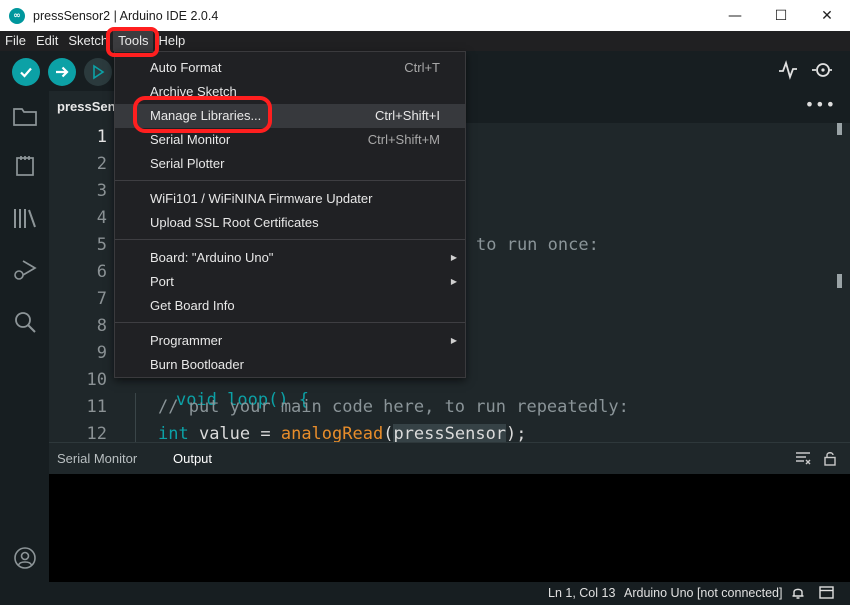  What do you see at coordinates (173, 433) in the screenshot?
I see `code-keyword: int` at bounding box center [173, 433].